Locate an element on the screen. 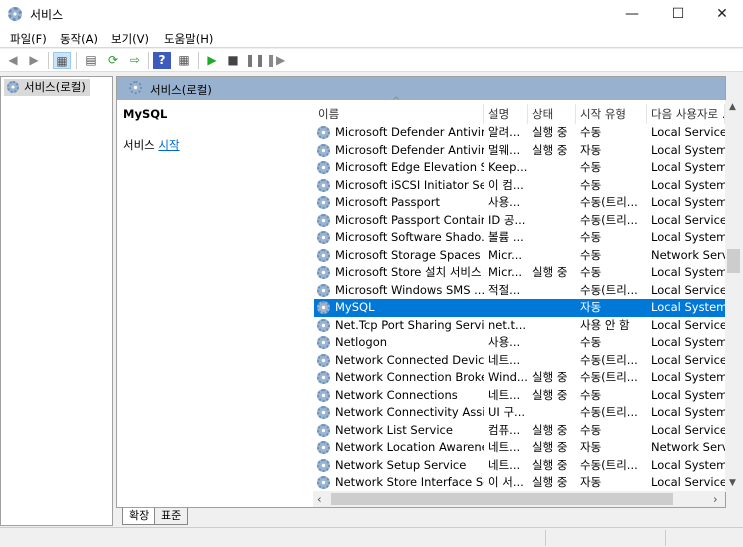 Image resolution: width=743 pixels, height=547 pixels. services-gear-icon is located at coordinates (135, 87).